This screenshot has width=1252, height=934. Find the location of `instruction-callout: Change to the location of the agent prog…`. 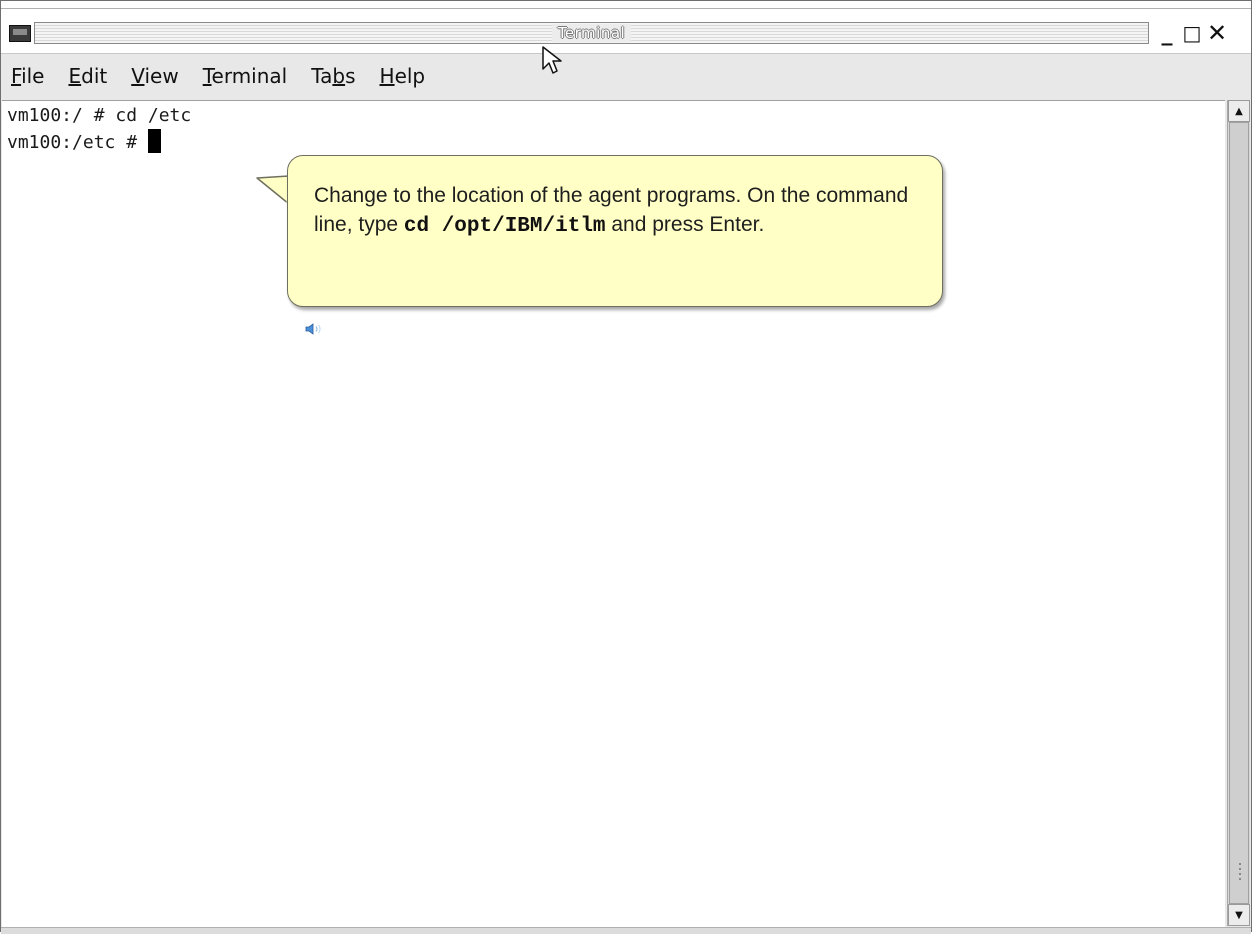

instruction-callout: Change to the location of the agent prog… is located at coordinates (615, 231).